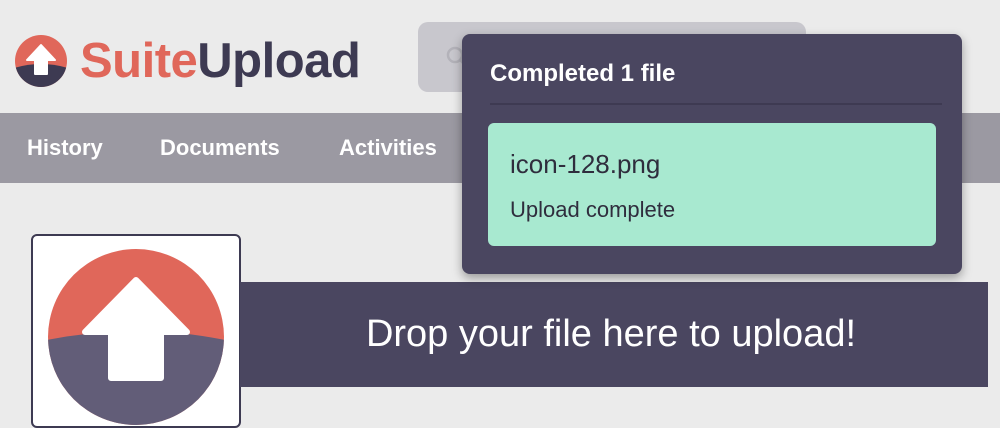 The image size is (1000, 428). Describe the element at coordinates (611, 334) in the screenshot. I see `drop-zone-text: Drop your file here to upload!` at that location.